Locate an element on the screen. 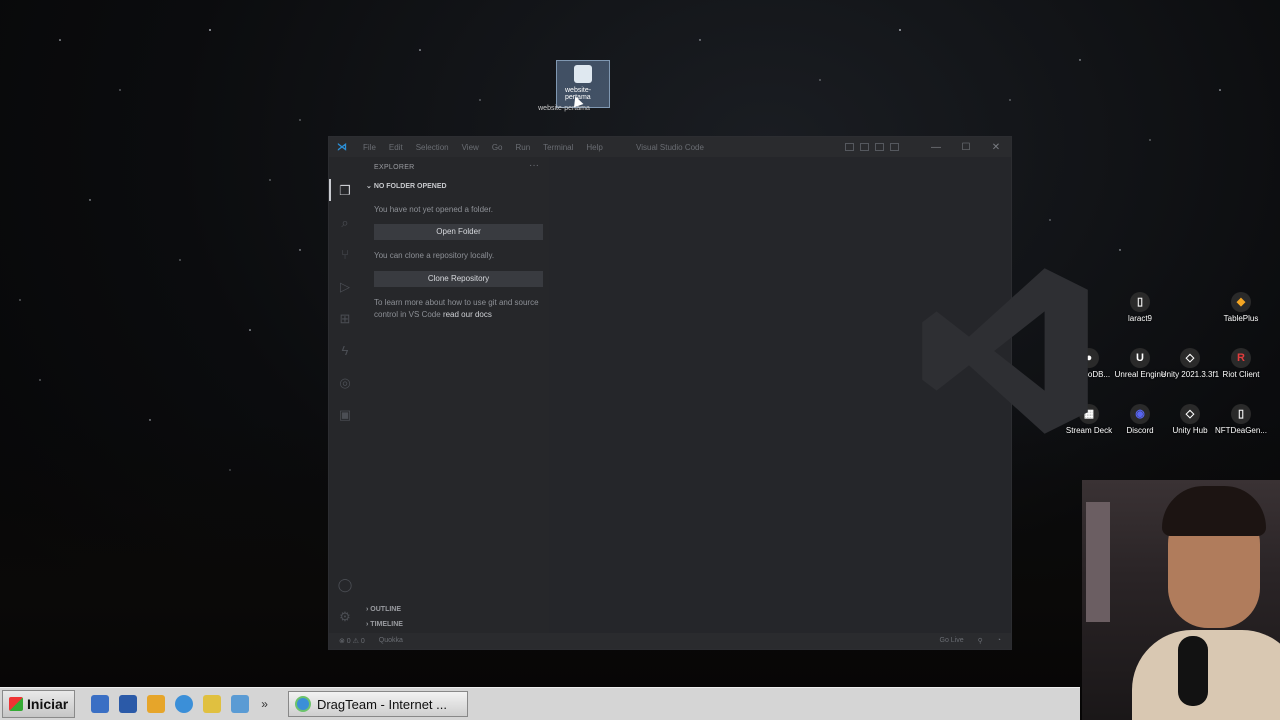  drag-ghost-label: website-pertama is located at coordinates (564, 108).